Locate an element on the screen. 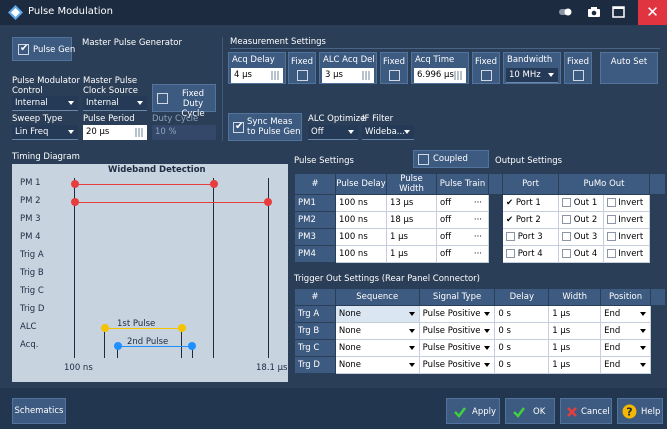 This screenshot has height=429, width=667. out-cell: Out 2 is located at coordinates (581, 220).